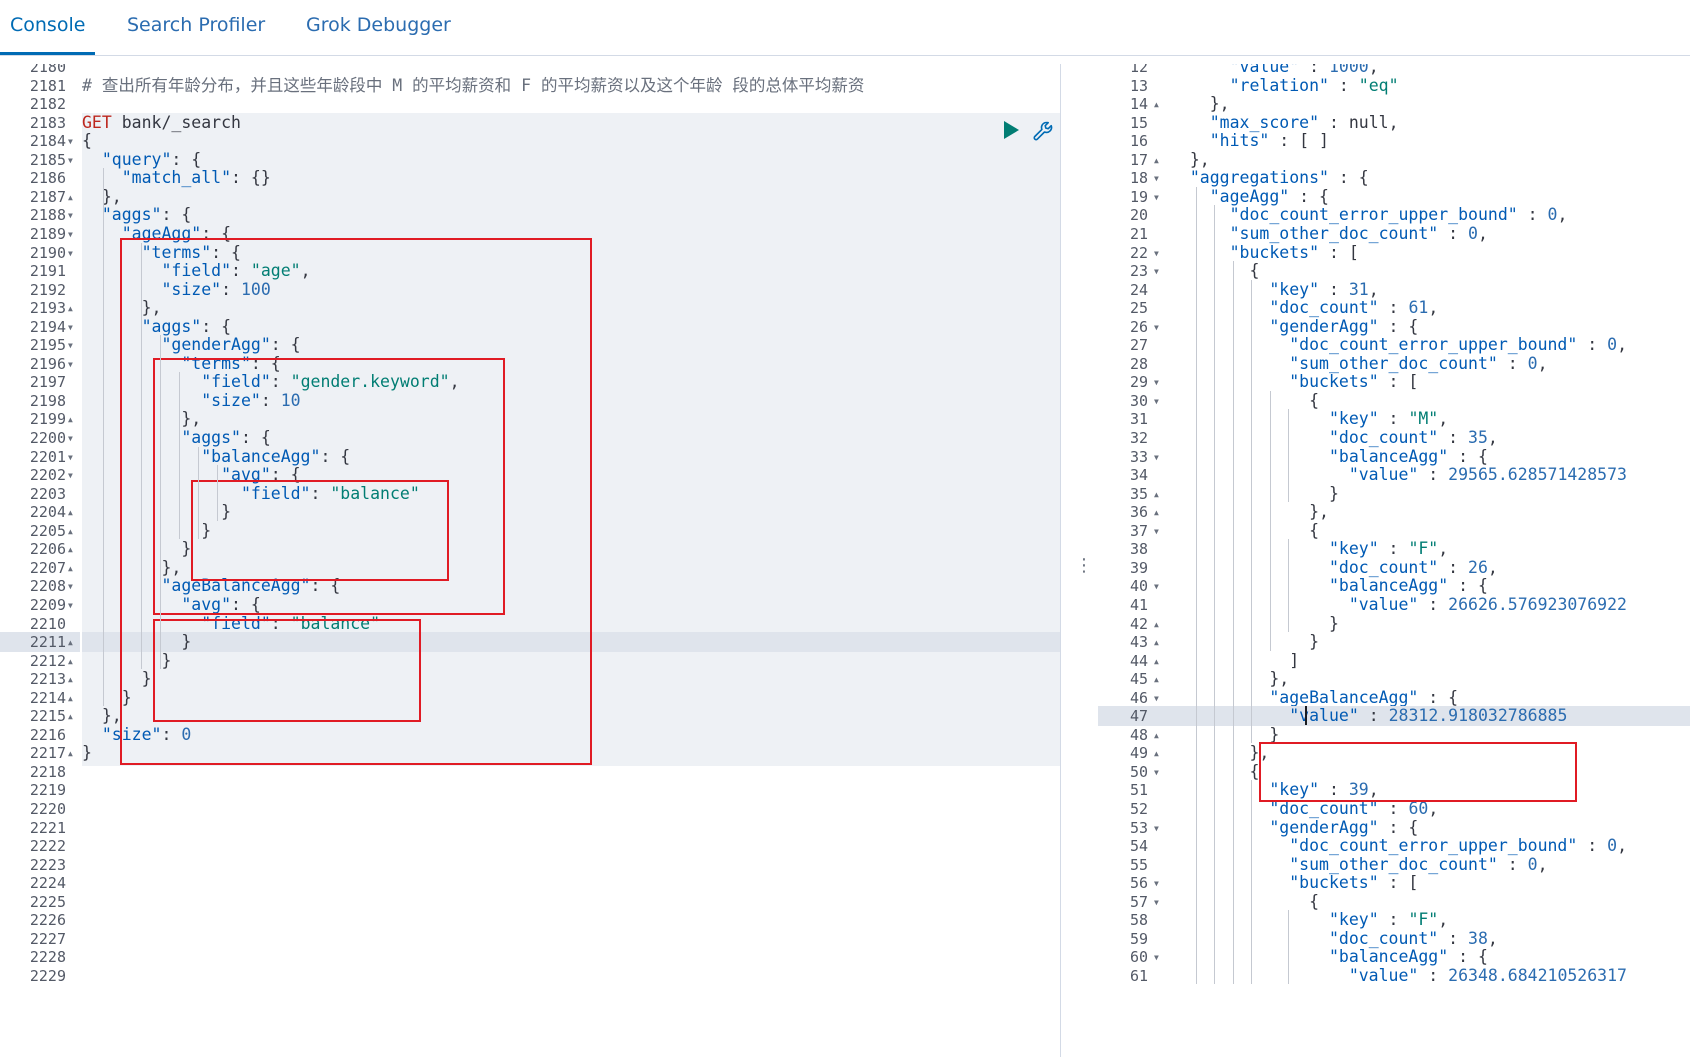 The image size is (1690, 1057). I want to click on line-number: 2202, so click(47, 475).